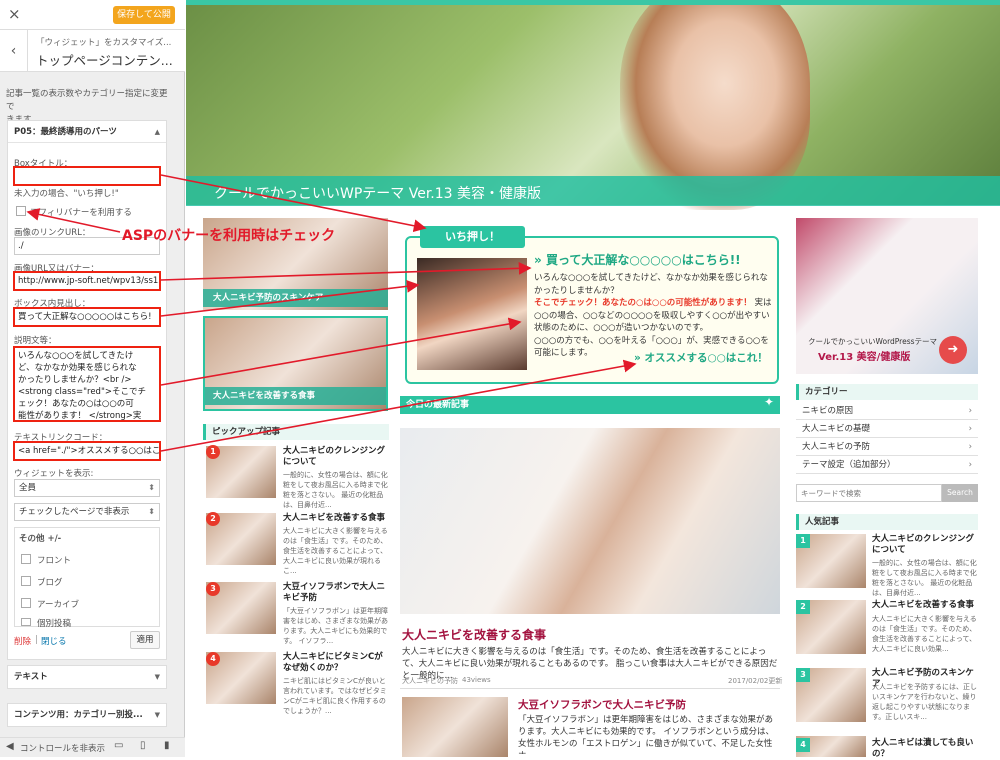 This screenshot has height=760, width=1000. What do you see at coordinates (229, 236) in the screenshot?
I see `annotation-callout: ASPのバナーを利用時はチェック` at bounding box center [229, 236].